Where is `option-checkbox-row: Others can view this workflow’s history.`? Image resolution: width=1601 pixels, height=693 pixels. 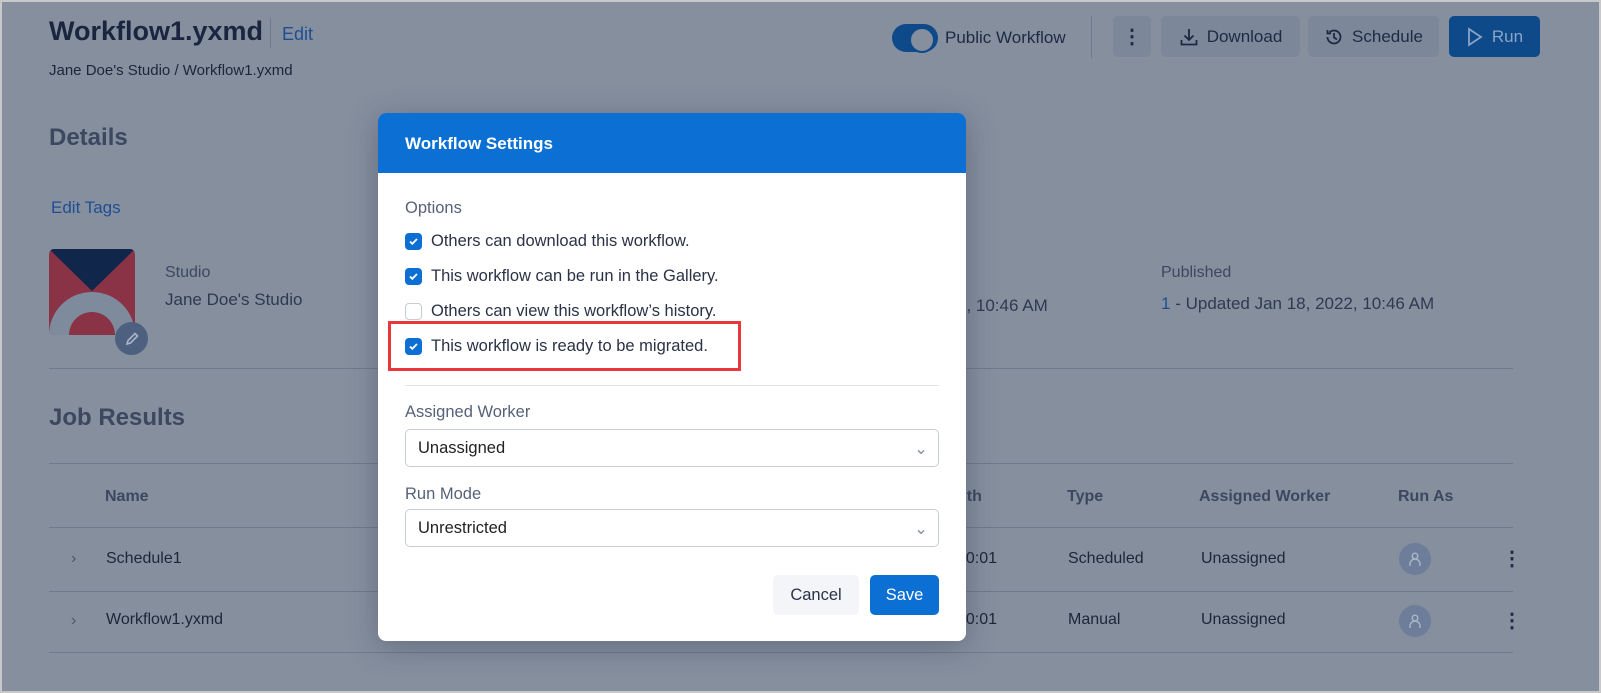
option-checkbox-row: Others can view this workflow’s history. is located at coordinates (560, 311).